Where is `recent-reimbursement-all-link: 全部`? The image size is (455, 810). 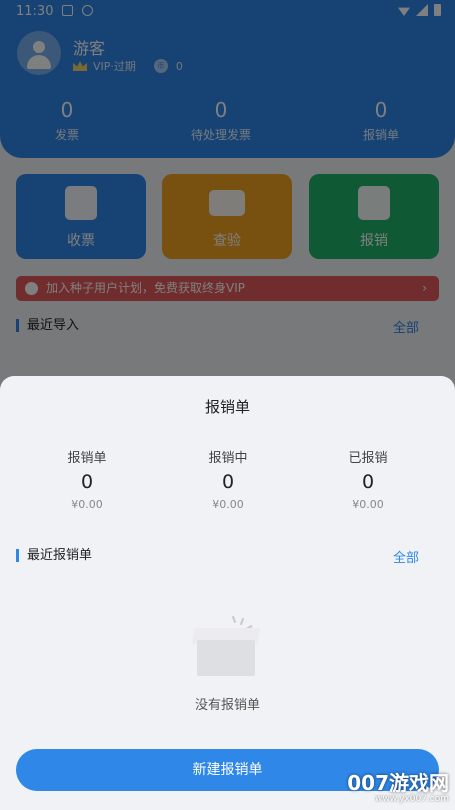
recent-reimbursement-all-link: 全部 is located at coordinates (406, 556).